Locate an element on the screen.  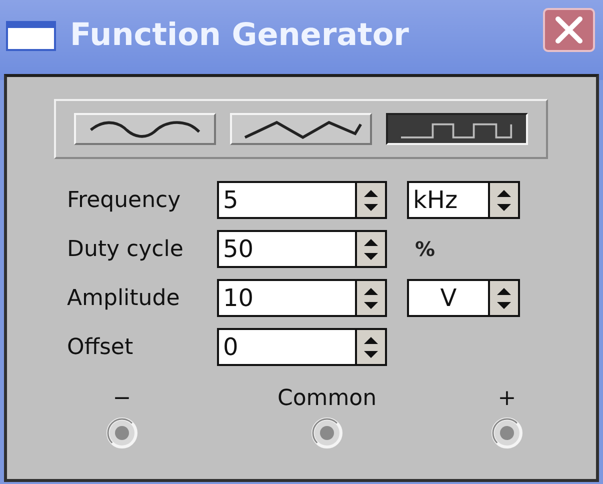
unit-field: V is located at coordinates (463, 298).